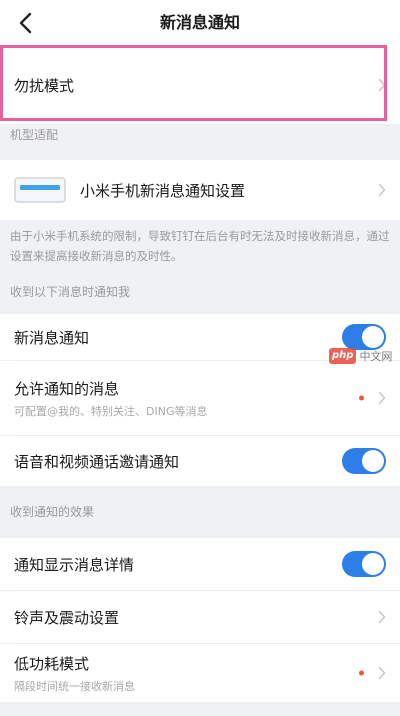 The height and width of the screenshot is (716, 400). I want to click on watermark: php 中文网, so click(360, 356).